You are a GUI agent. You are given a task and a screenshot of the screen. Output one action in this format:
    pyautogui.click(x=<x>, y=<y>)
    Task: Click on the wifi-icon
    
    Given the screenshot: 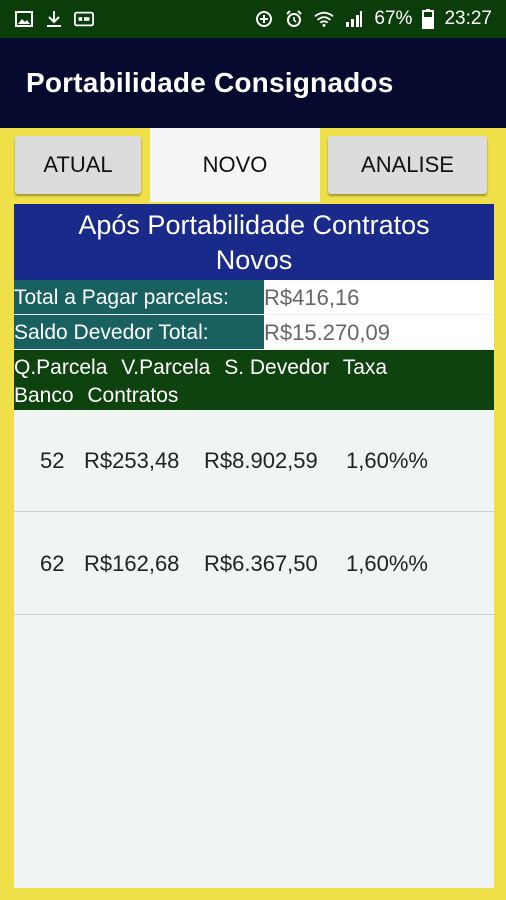 What is the action you would take?
    pyautogui.click(x=324, y=19)
    